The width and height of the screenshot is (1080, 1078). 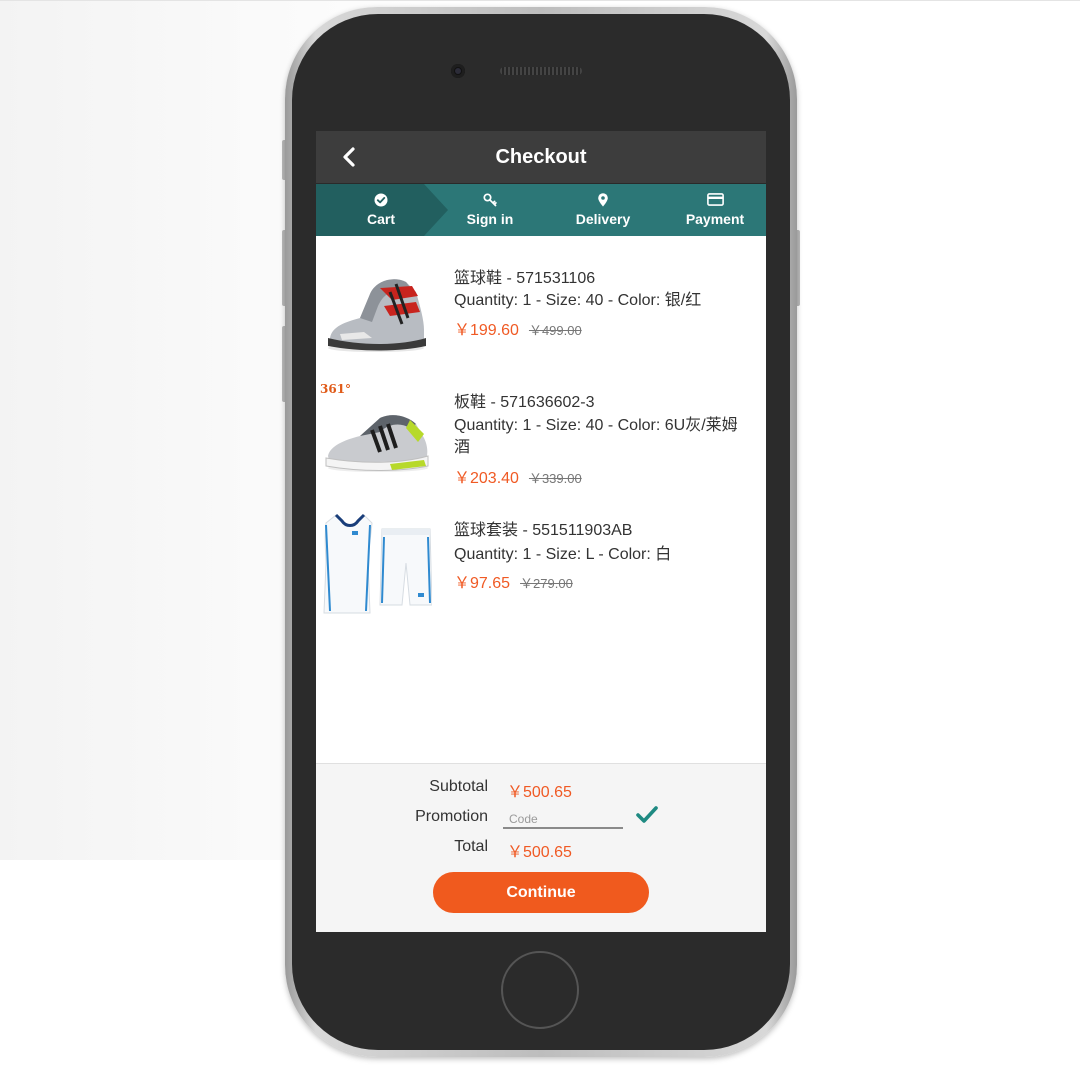 I want to click on sale-price: ￥203.40, so click(x=486, y=478).